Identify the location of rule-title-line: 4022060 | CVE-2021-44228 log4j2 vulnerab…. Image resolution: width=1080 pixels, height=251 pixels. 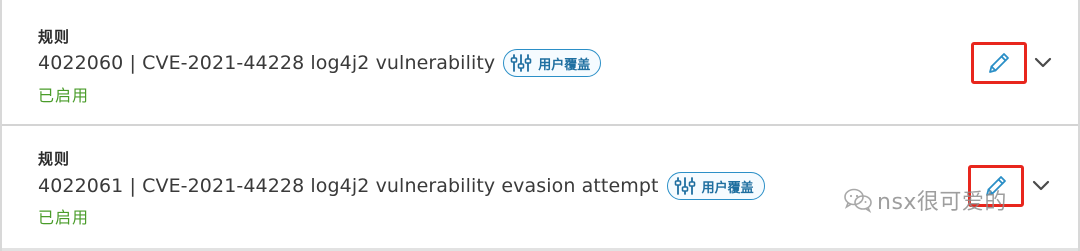
(320, 63).